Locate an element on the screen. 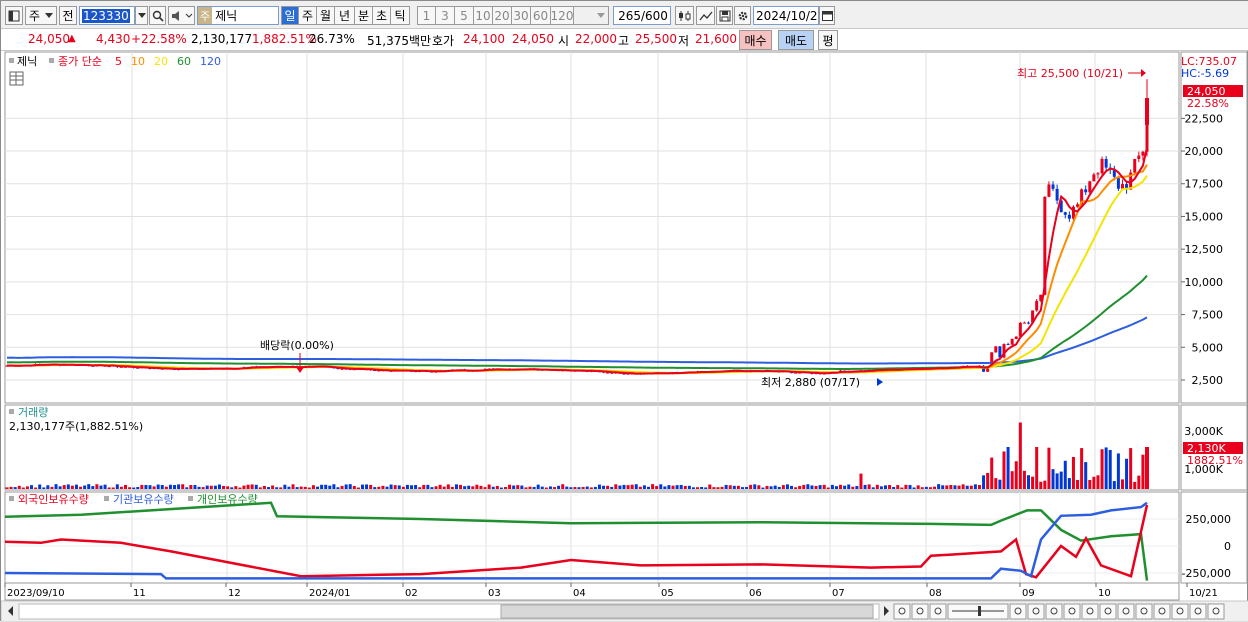 The image size is (1248, 622). fast-forward-icon is located at coordinates (938, 611).